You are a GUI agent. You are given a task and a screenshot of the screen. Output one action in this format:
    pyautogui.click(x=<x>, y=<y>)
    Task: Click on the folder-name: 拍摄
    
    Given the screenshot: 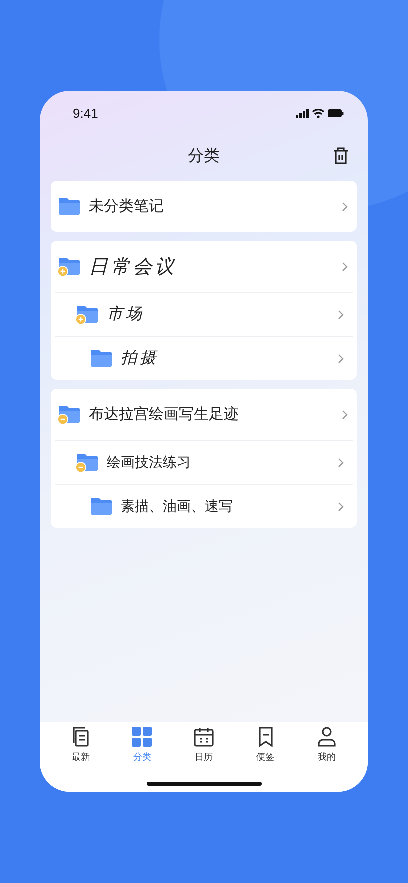 What is the action you would take?
    pyautogui.click(x=140, y=358)
    